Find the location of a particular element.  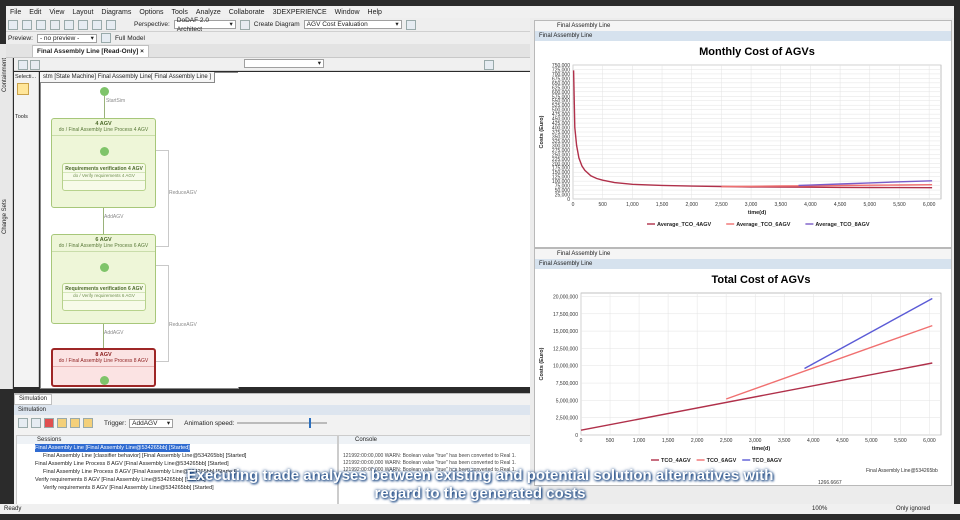

preview-select: - no preview - ▾ is located at coordinates (66, 38).